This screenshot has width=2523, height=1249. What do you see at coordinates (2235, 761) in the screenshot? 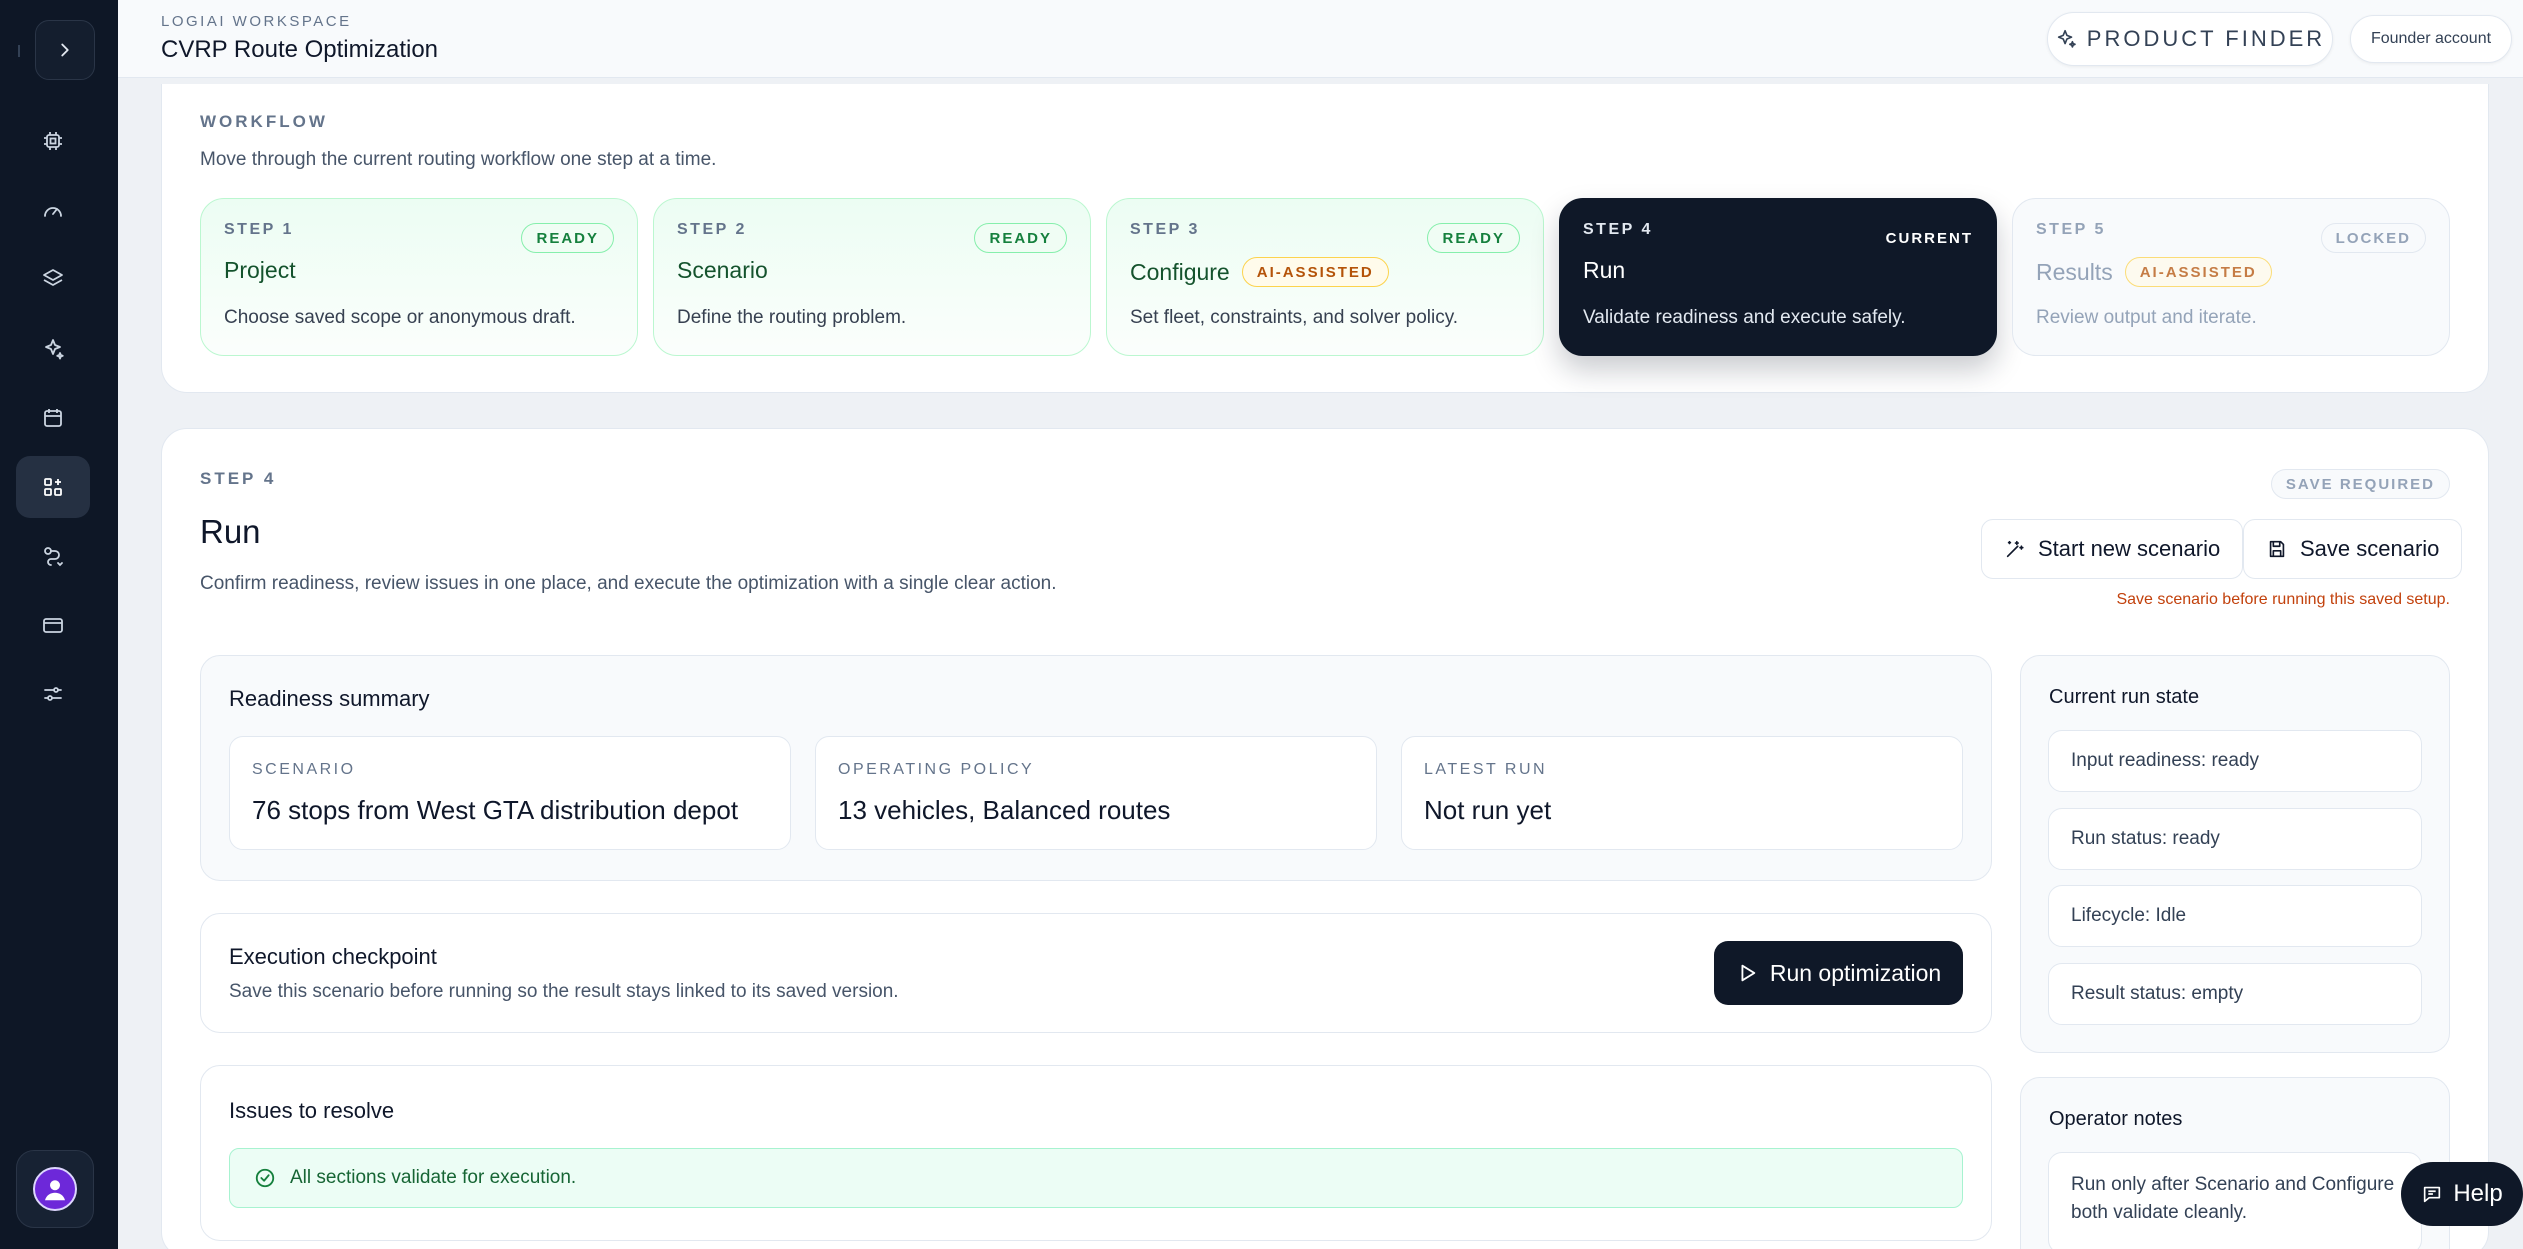
I see `input-readiness-item: Input readiness: ready` at bounding box center [2235, 761].